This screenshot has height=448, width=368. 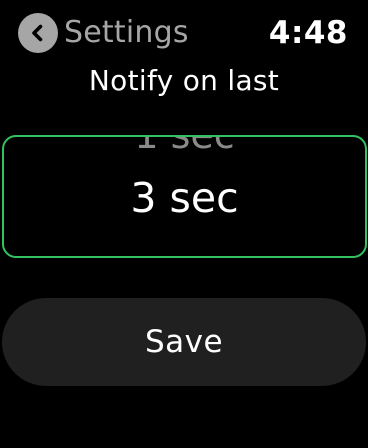 What do you see at coordinates (184, 80) in the screenshot?
I see `screen-title: Notify on last` at bounding box center [184, 80].